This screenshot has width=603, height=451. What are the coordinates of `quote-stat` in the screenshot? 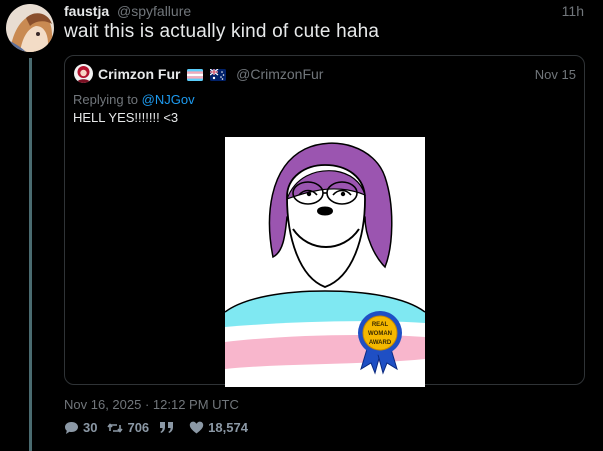 It's located at (169, 427).